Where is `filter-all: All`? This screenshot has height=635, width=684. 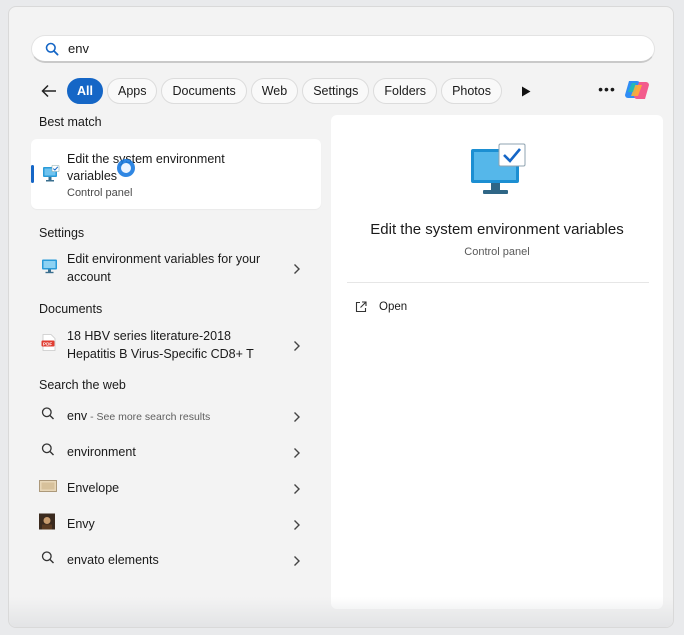
filter-all: All is located at coordinates (85, 91).